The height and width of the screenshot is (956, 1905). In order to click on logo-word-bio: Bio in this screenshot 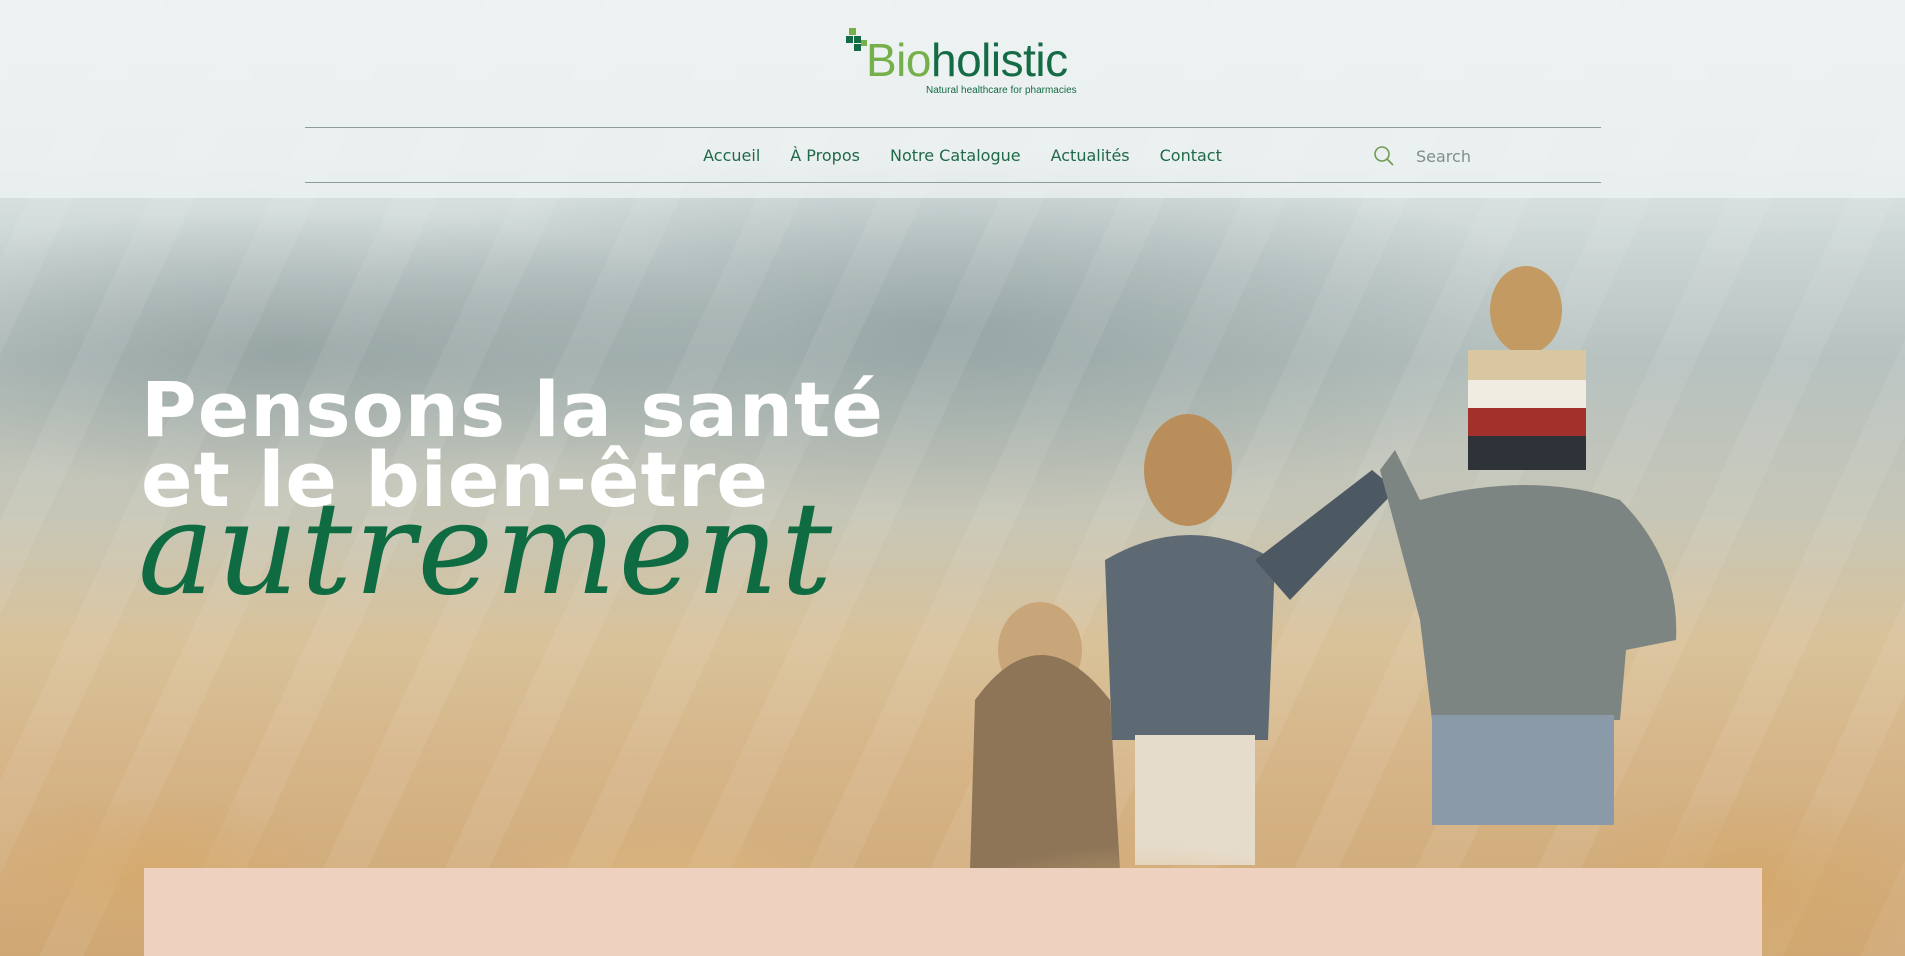, I will do `click(898, 60)`.